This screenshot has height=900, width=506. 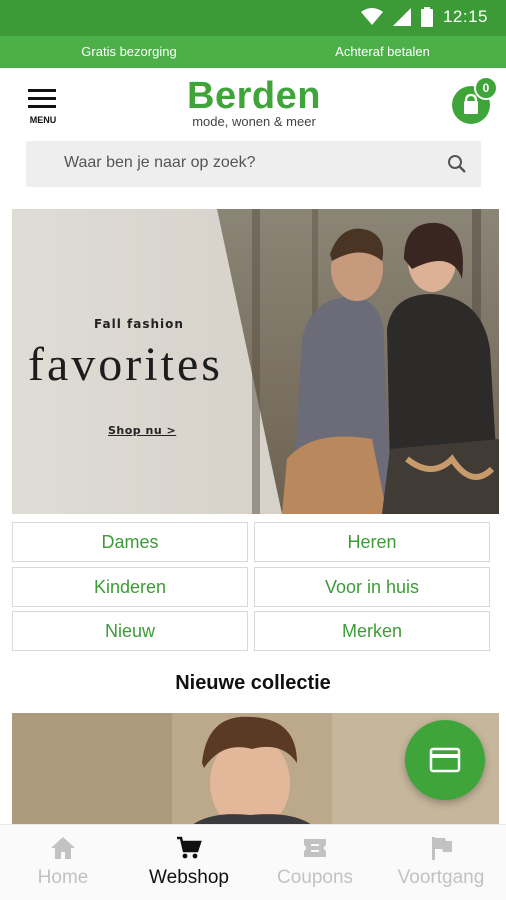 What do you see at coordinates (372, 631) in the screenshot?
I see `category-merken-button: Merken` at bounding box center [372, 631].